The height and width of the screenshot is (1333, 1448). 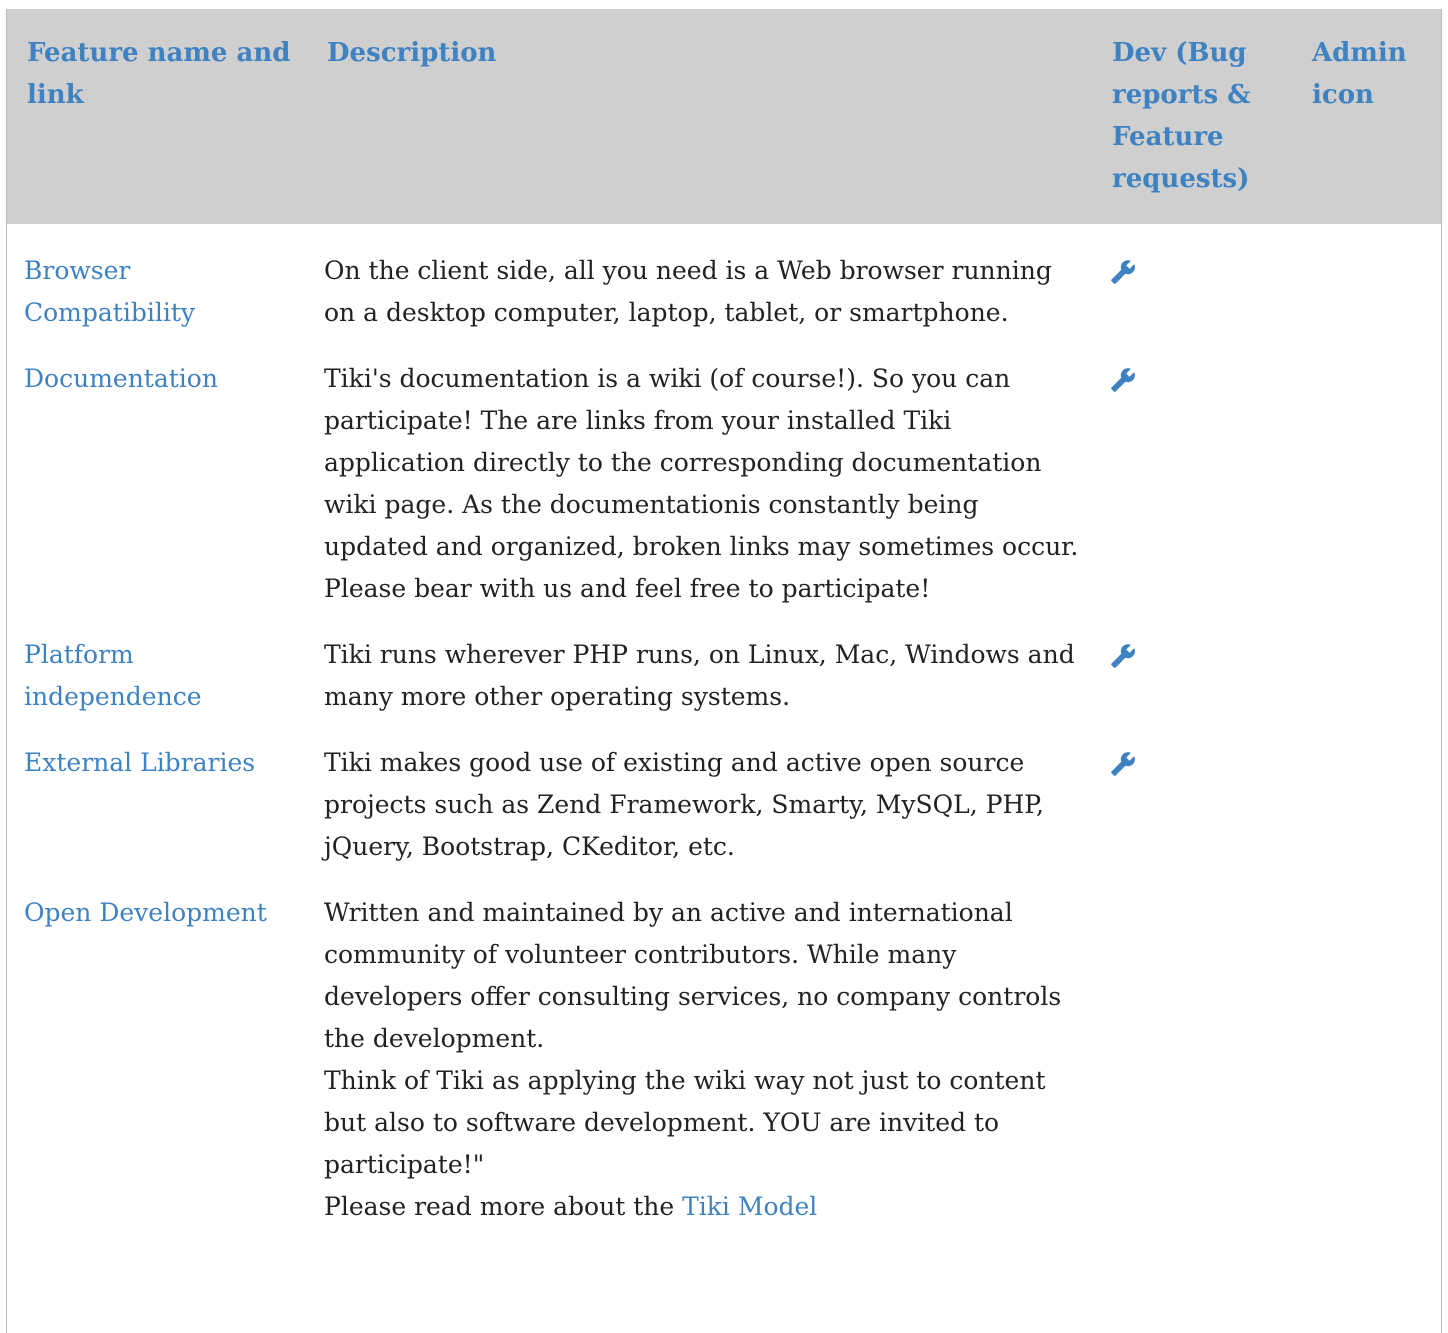 What do you see at coordinates (121, 378) in the screenshot?
I see `feature-link-documentation: Documentation` at bounding box center [121, 378].